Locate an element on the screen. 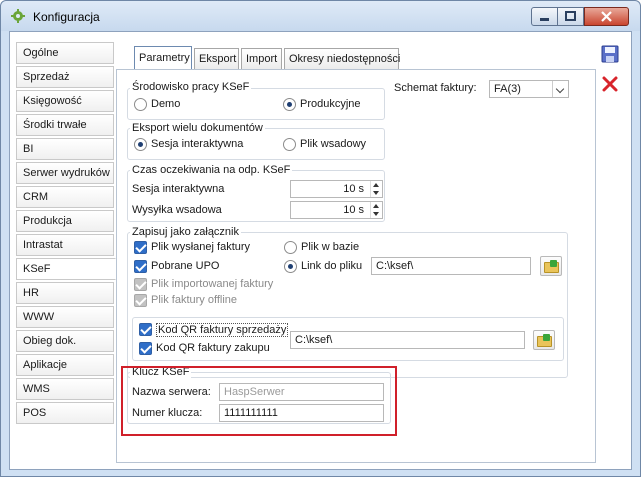  schema-label: Schemat faktury: is located at coordinates (435, 88).